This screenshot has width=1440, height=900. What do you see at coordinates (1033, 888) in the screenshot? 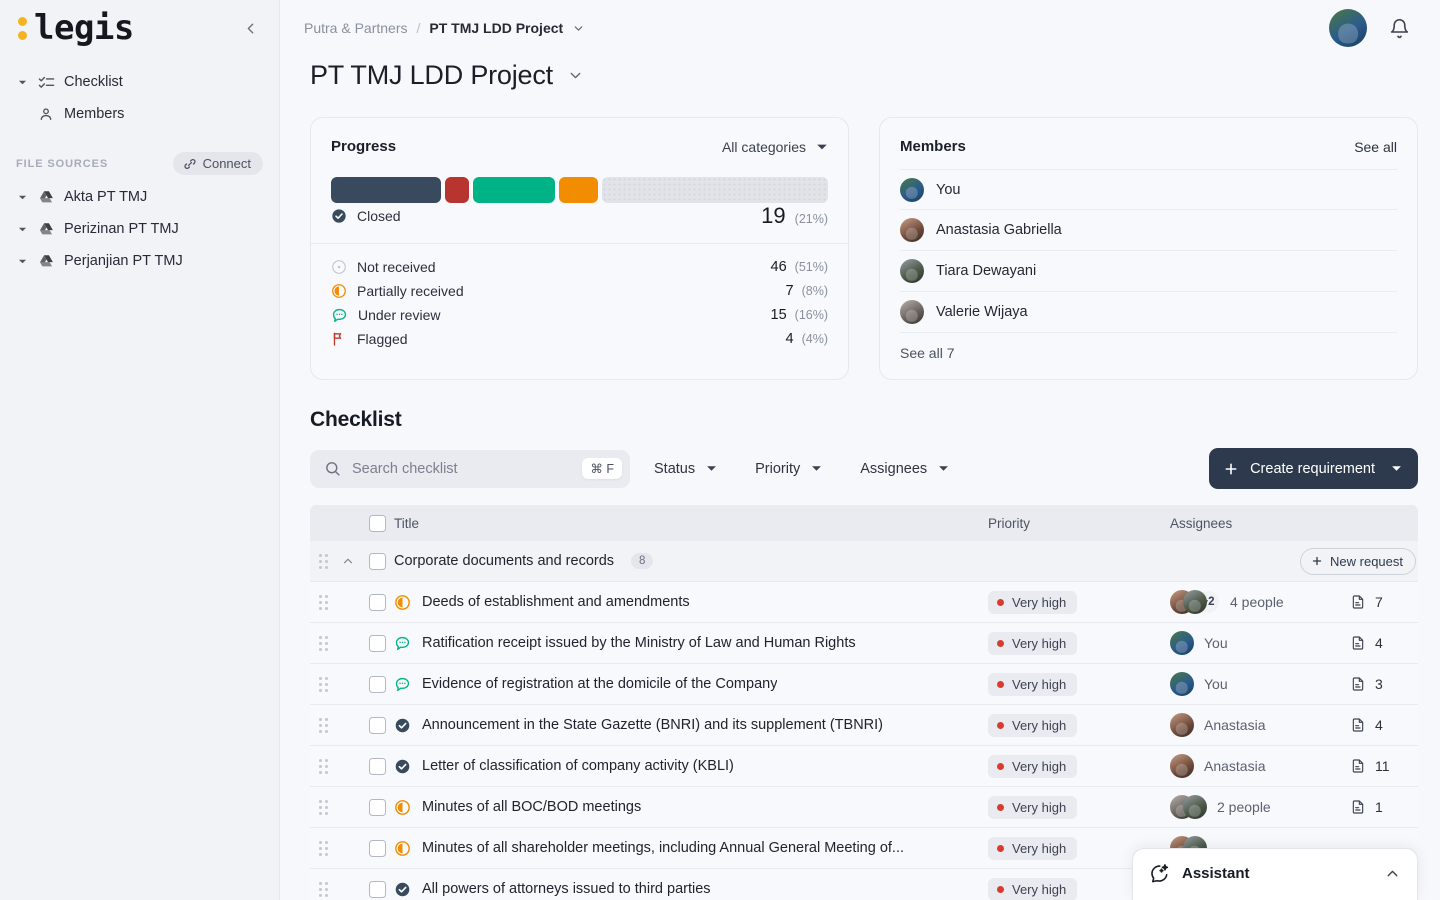
I see `priority-badge: Very high` at bounding box center [1033, 888].